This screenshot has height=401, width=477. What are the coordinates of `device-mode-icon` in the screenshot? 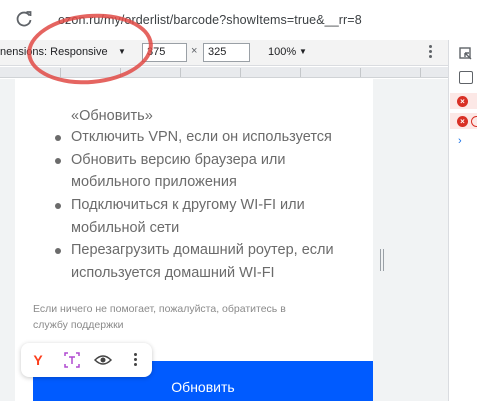 It's located at (466, 77).